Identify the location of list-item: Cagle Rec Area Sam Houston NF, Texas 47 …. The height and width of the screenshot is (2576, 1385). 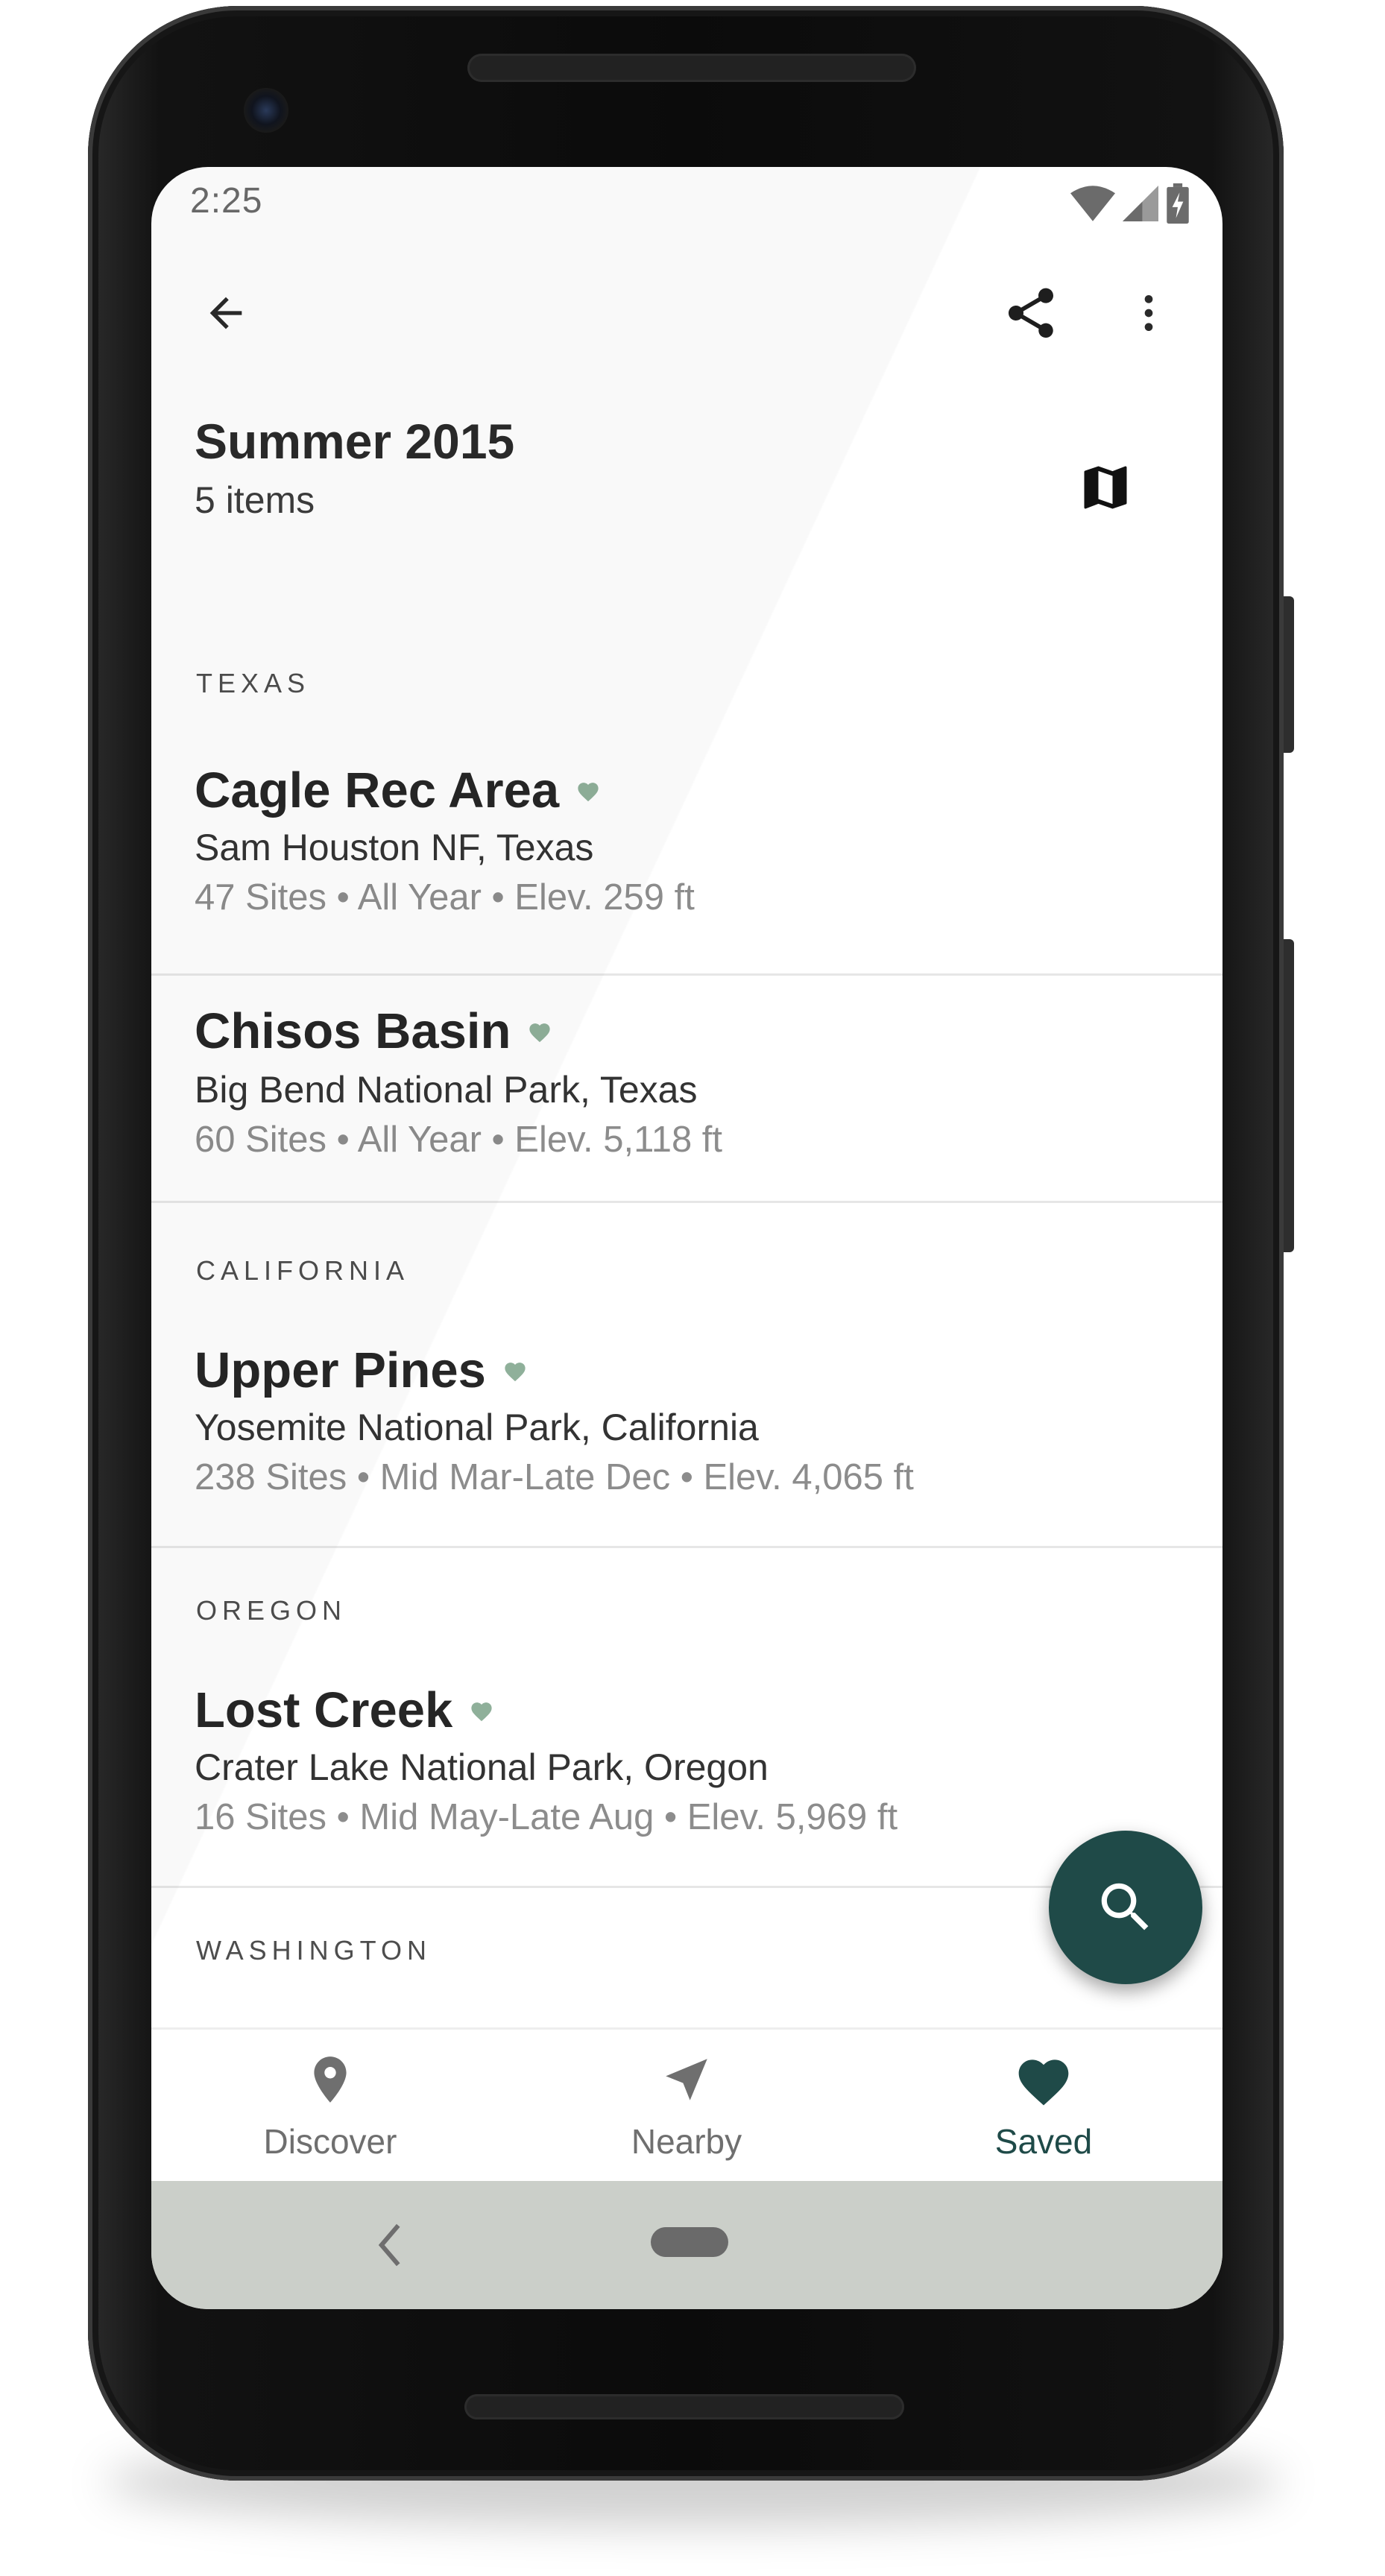
(686, 862).